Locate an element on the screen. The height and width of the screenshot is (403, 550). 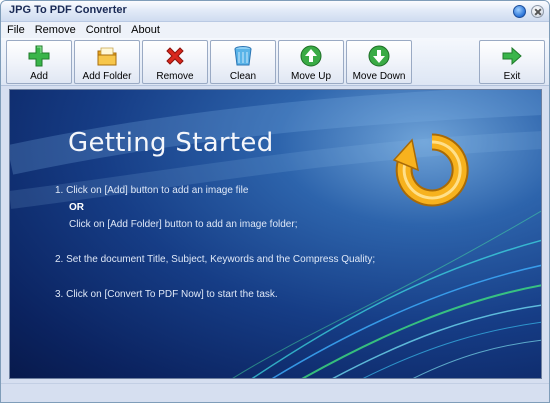
move-down-button: Move Down is located at coordinates (379, 62).